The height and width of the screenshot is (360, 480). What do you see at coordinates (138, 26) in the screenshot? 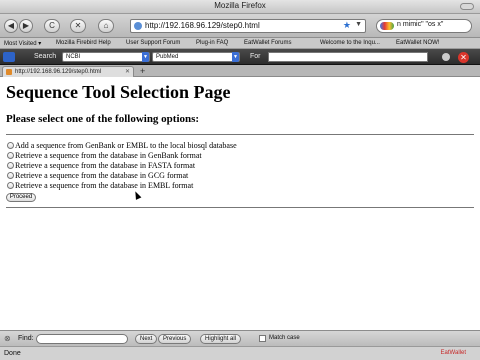
I see `site-icon` at bounding box center [138, 26].